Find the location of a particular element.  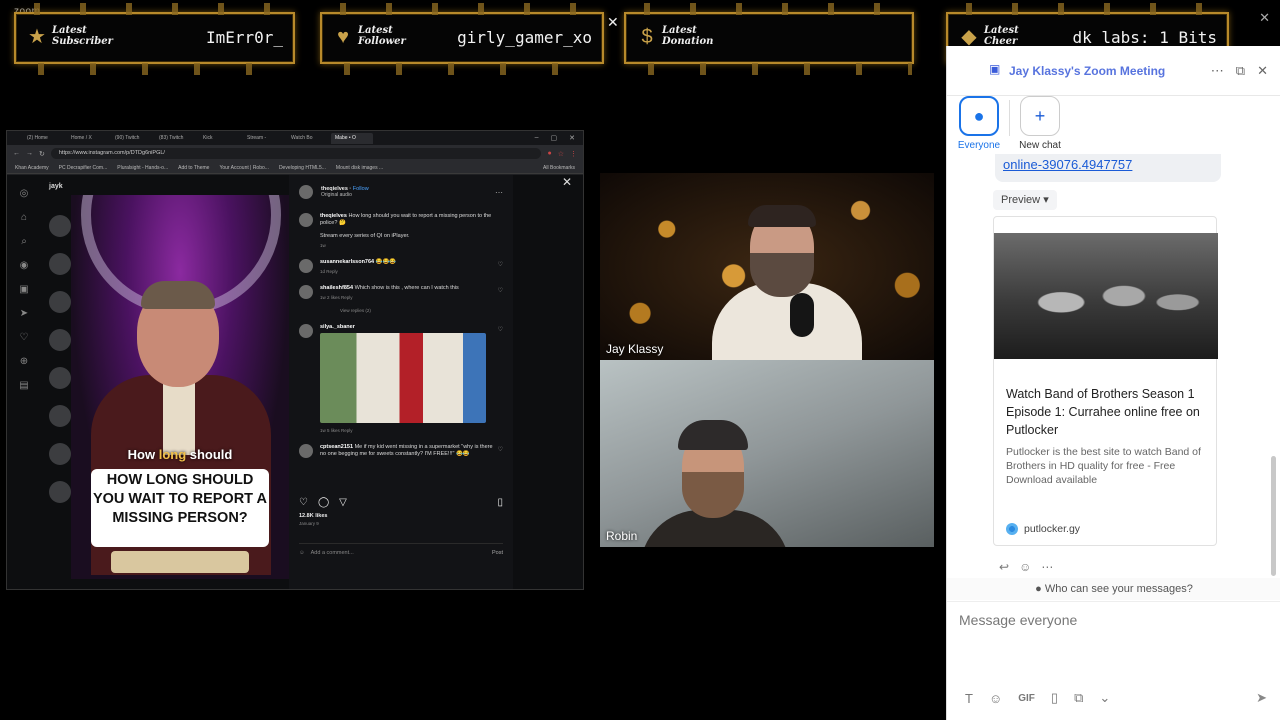

create-icon: ⊕ is located at coordinates (24, 361).